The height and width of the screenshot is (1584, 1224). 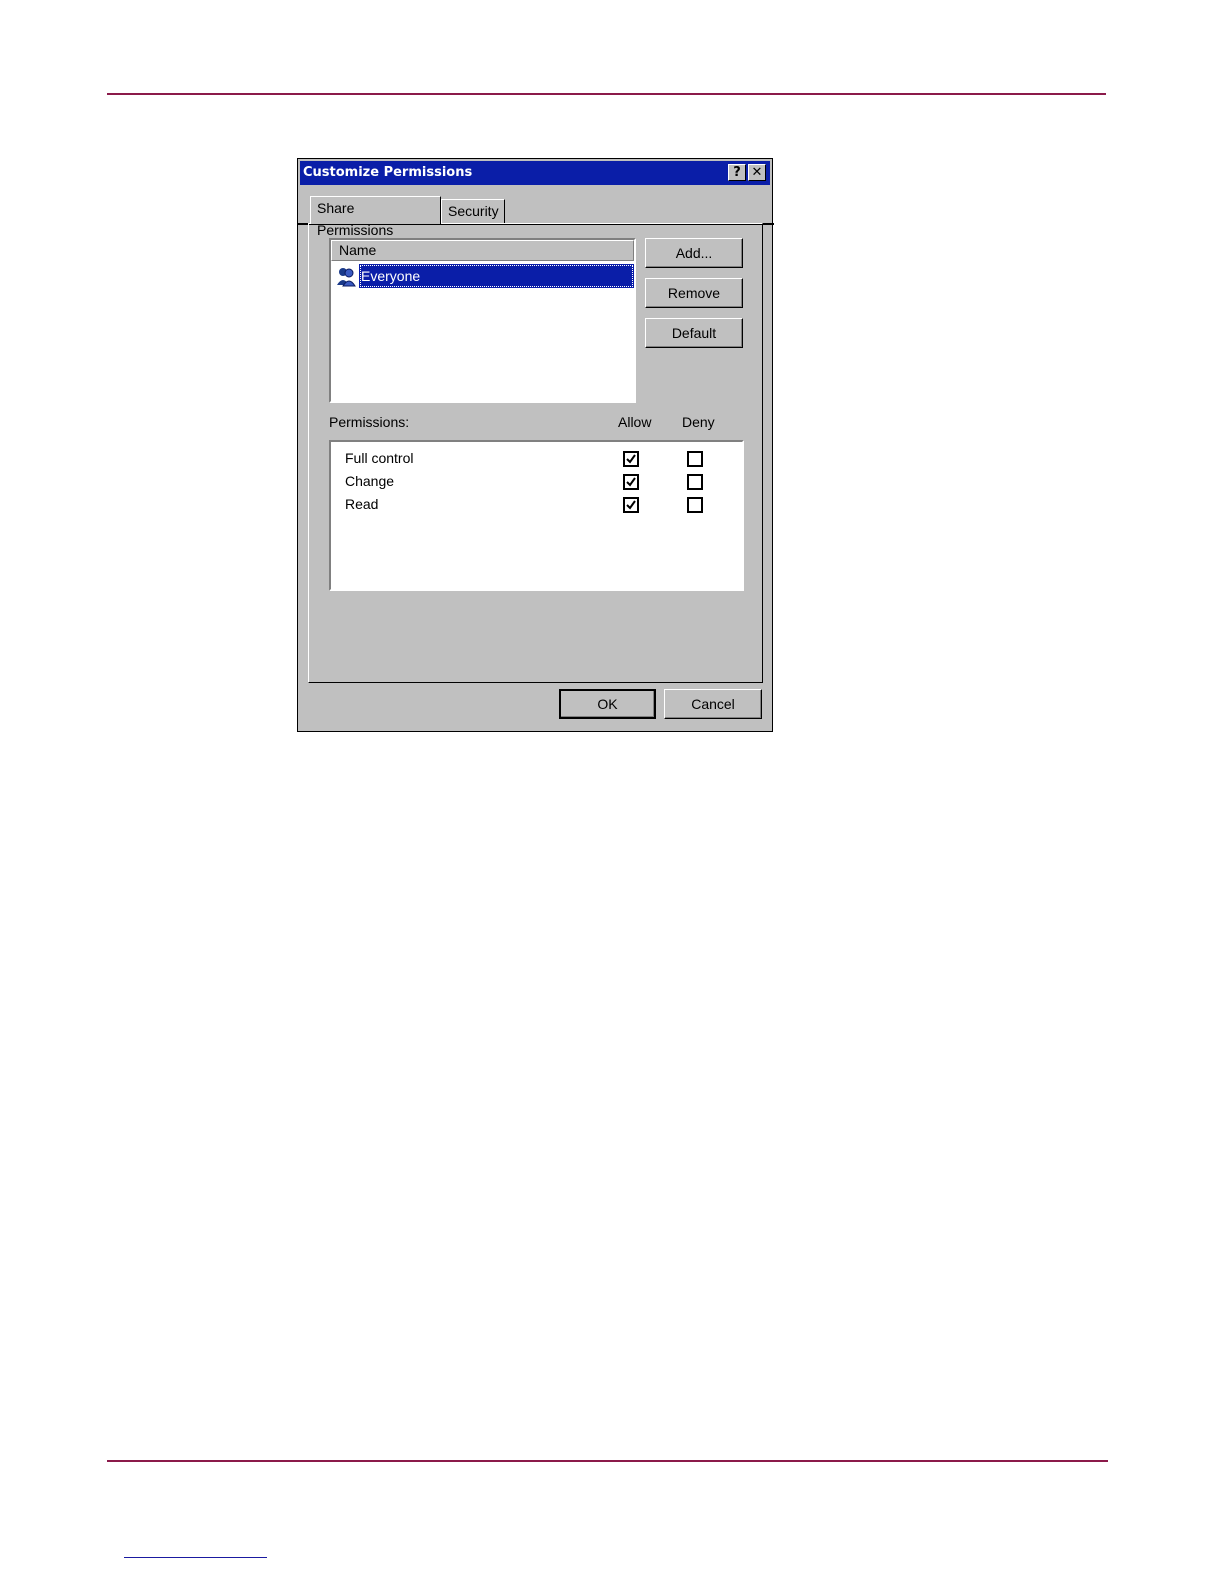 I want to click on allow-column-header: Allow, so click(x=635, y=422).